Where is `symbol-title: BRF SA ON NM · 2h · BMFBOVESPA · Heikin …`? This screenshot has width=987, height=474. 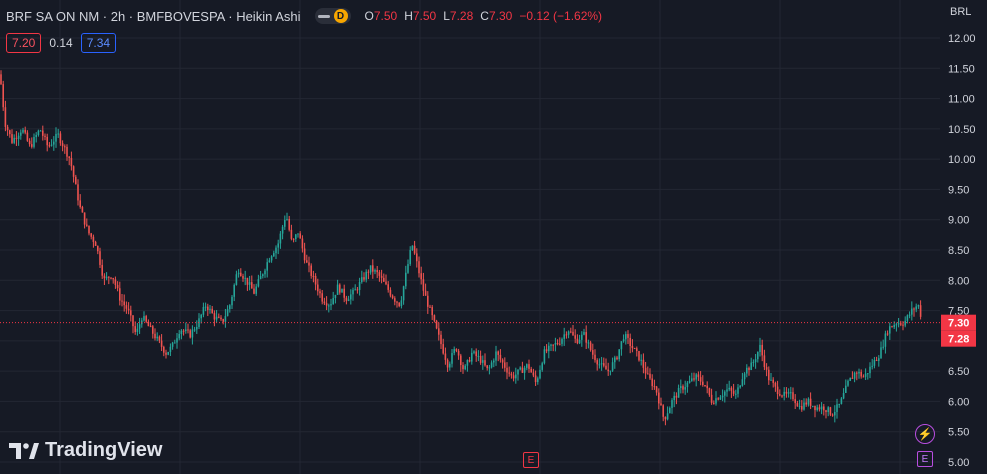
symbol-title: BRF SA ON NM · 2h · BMFBOVESPA · Heikin … is located at coordinates (153, 16).